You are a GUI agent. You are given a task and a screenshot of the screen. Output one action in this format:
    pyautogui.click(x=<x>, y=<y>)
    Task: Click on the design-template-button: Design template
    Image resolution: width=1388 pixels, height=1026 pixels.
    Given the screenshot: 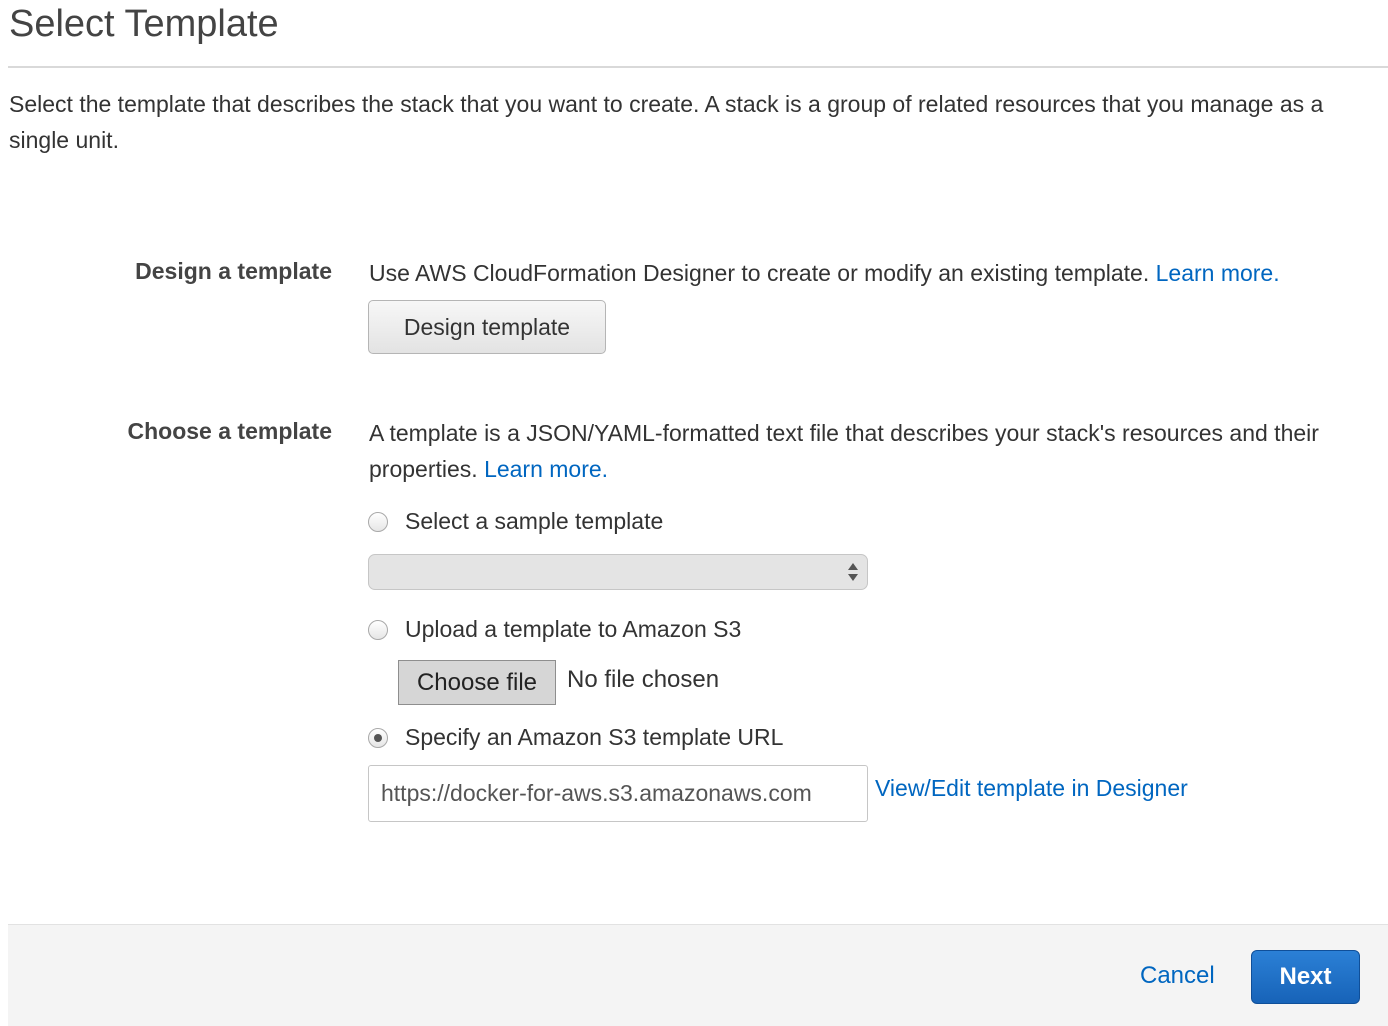 What is the action you would take?
    pyautogui.click(x=487, y=327)
    